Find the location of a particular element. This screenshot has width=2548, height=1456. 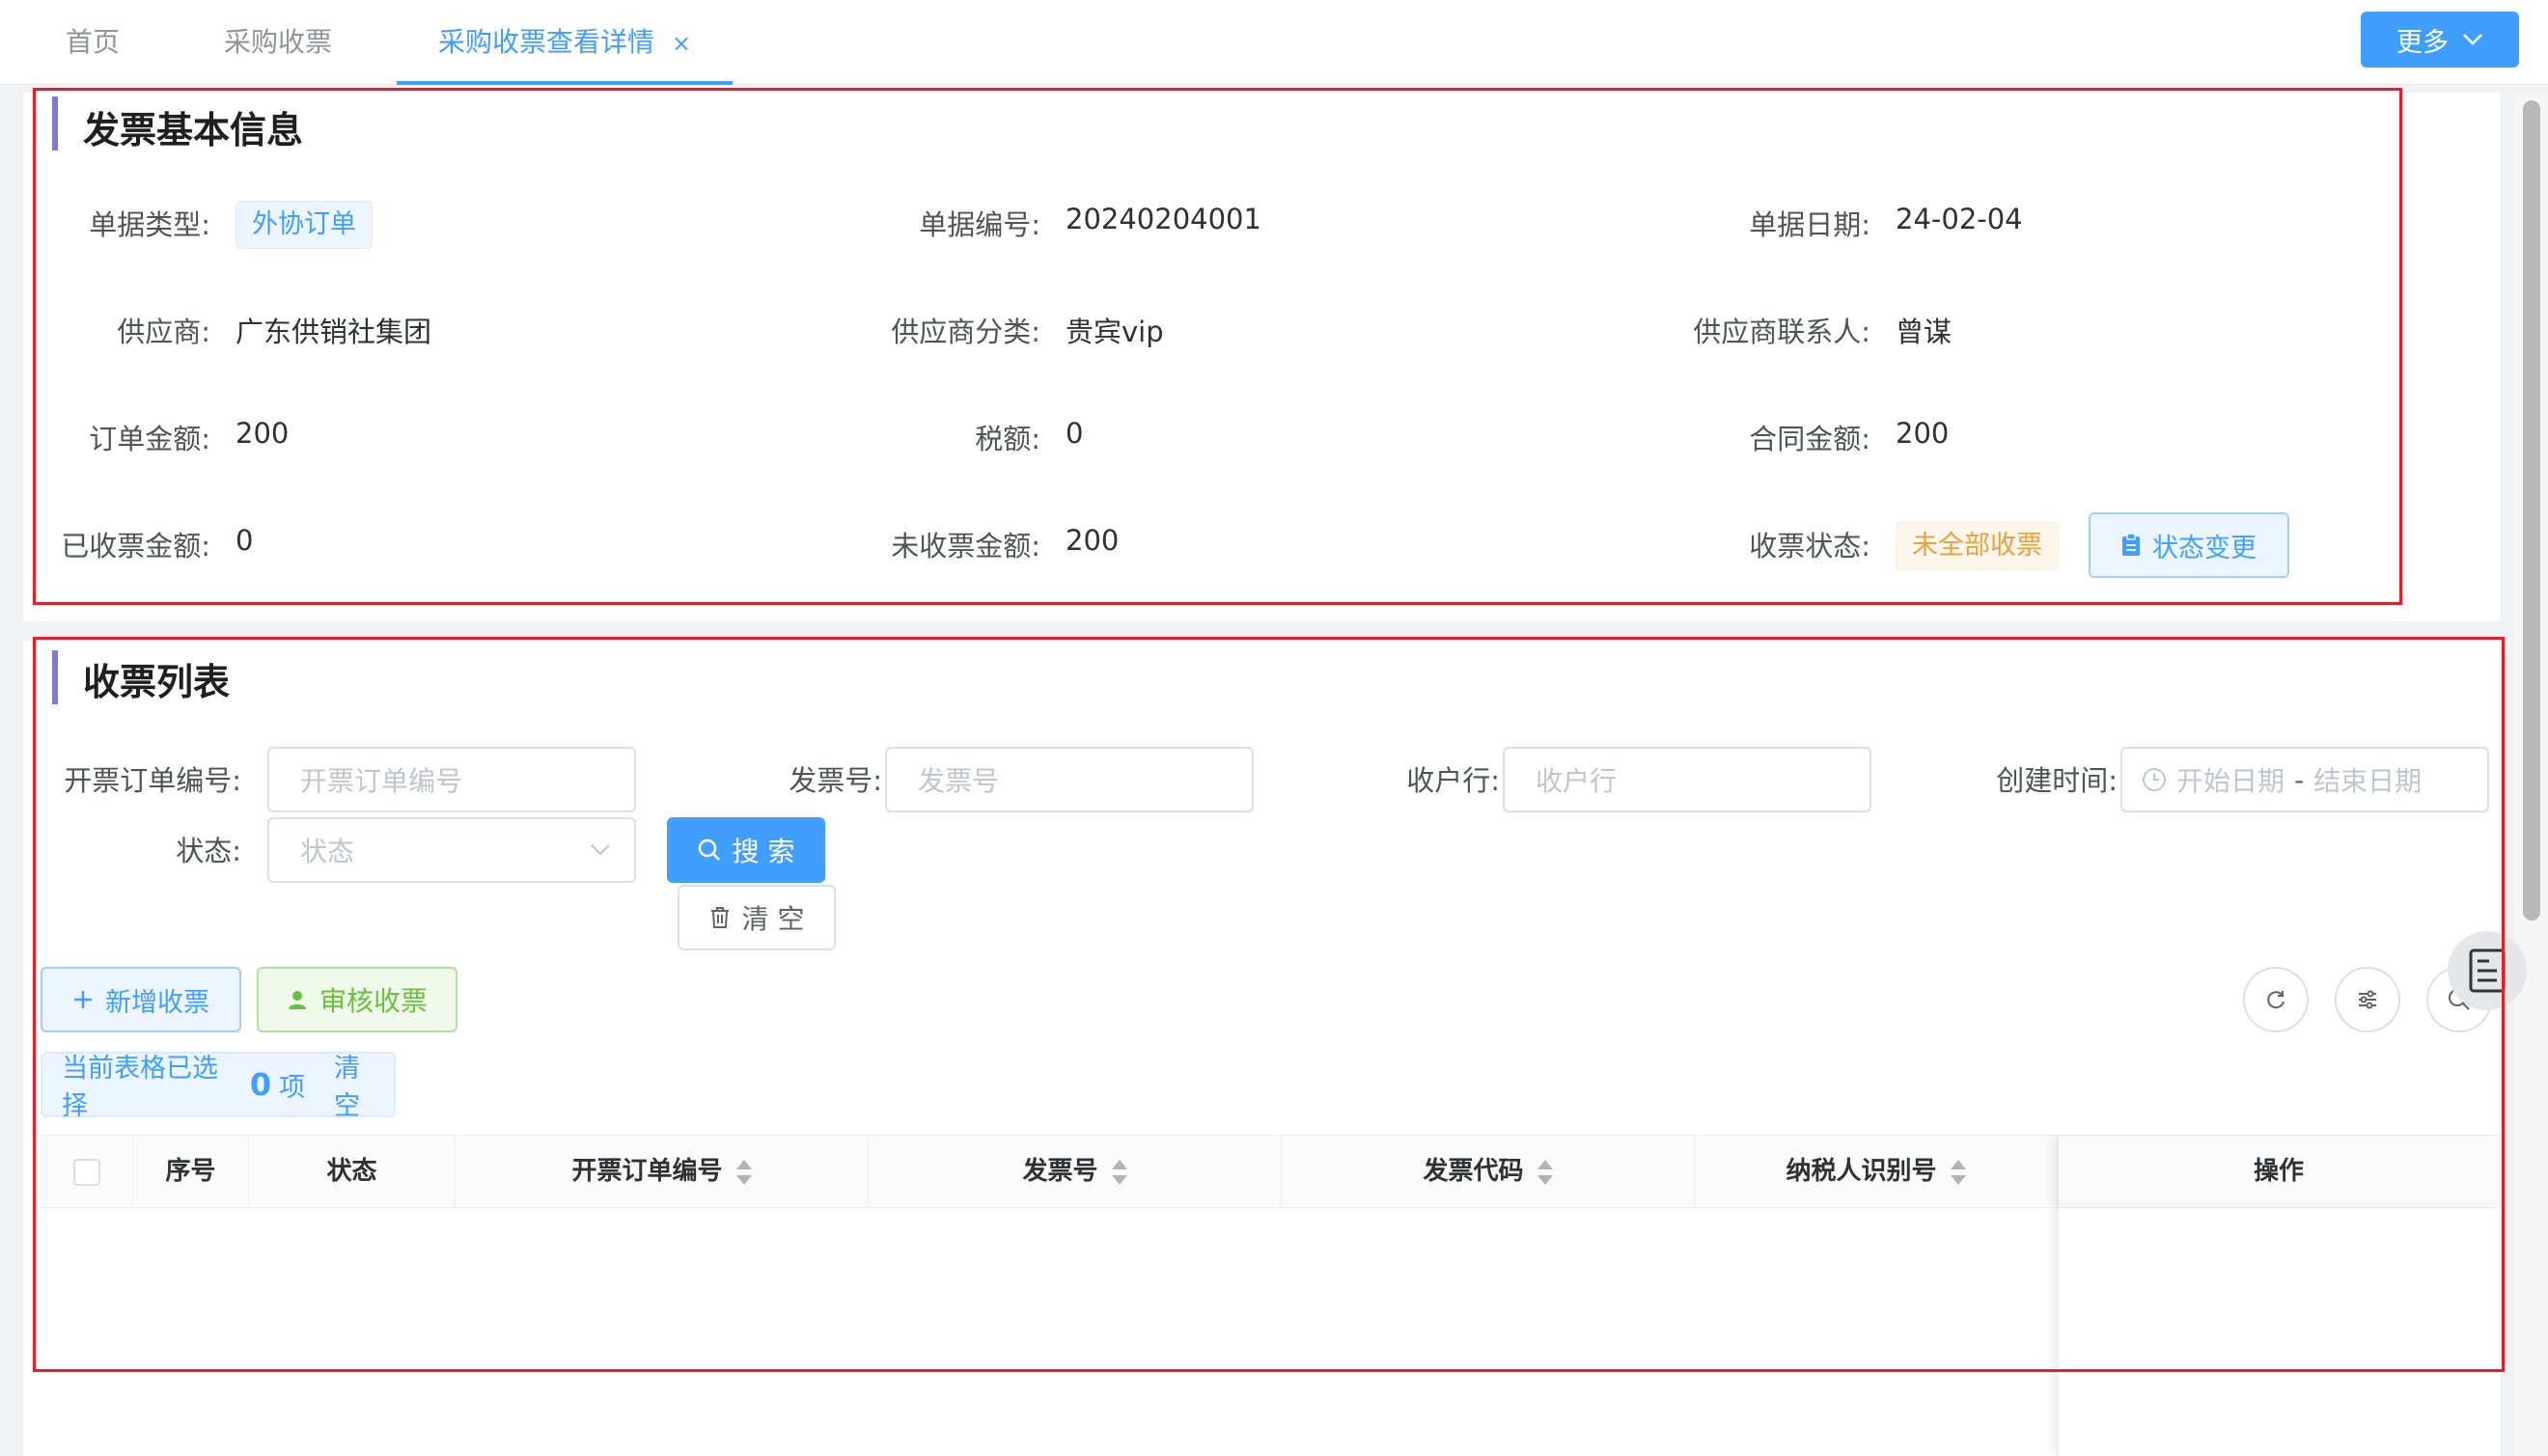

supplier-label: 供应商: is located at coordinates (163, 332).